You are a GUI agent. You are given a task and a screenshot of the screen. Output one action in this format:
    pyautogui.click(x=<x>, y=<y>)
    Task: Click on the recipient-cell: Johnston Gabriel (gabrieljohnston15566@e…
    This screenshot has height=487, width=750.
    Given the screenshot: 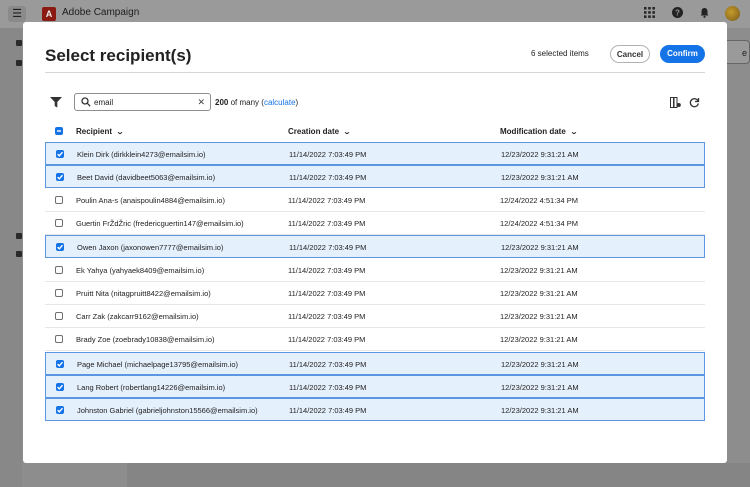 What is the action you would take?
    pyautogui.click(x=167, y=411)
    